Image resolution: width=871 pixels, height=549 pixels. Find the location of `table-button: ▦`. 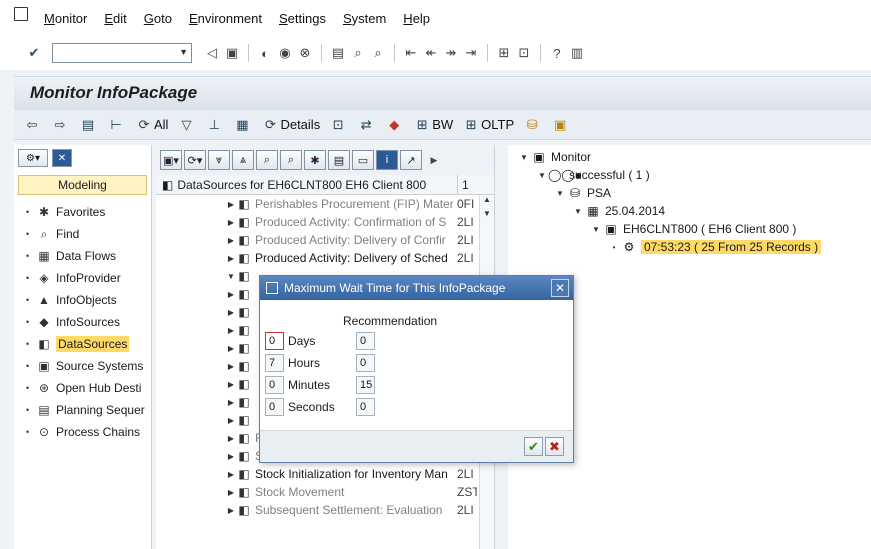

table-button: ▦ is located at coordinates (243, 125).